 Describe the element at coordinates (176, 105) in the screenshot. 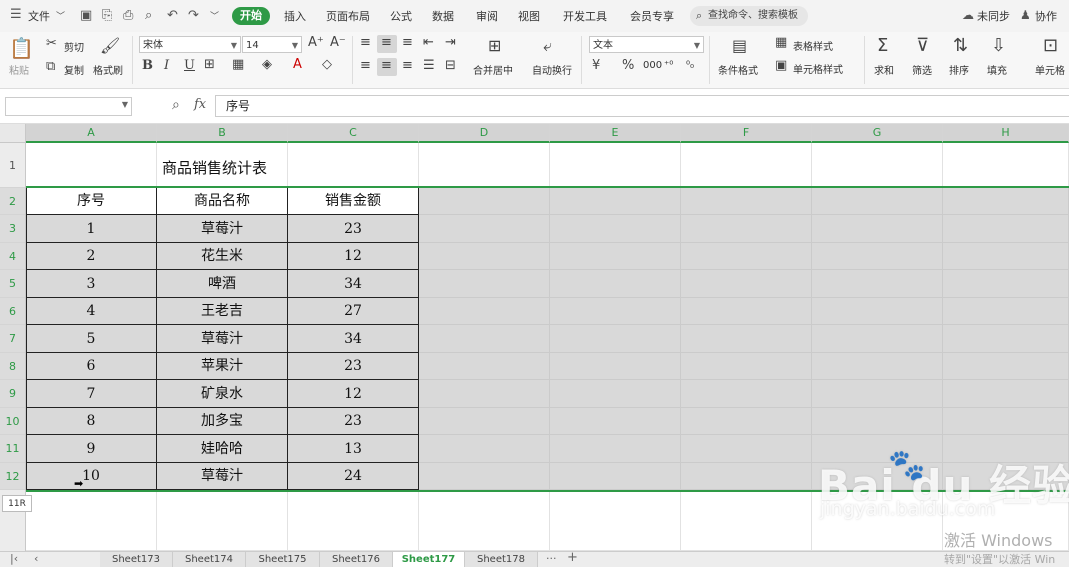

I see `zoom-formula-icon: ⌕` at that location.